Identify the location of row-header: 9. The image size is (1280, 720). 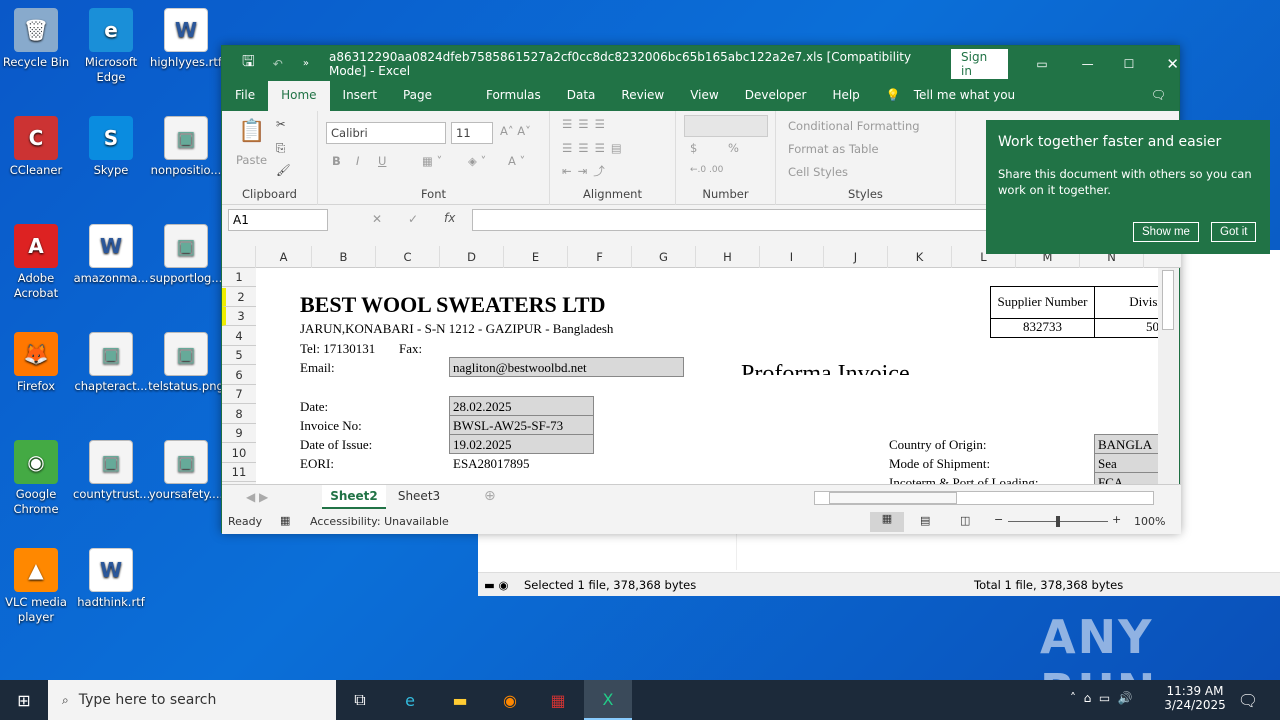
(239, 433).